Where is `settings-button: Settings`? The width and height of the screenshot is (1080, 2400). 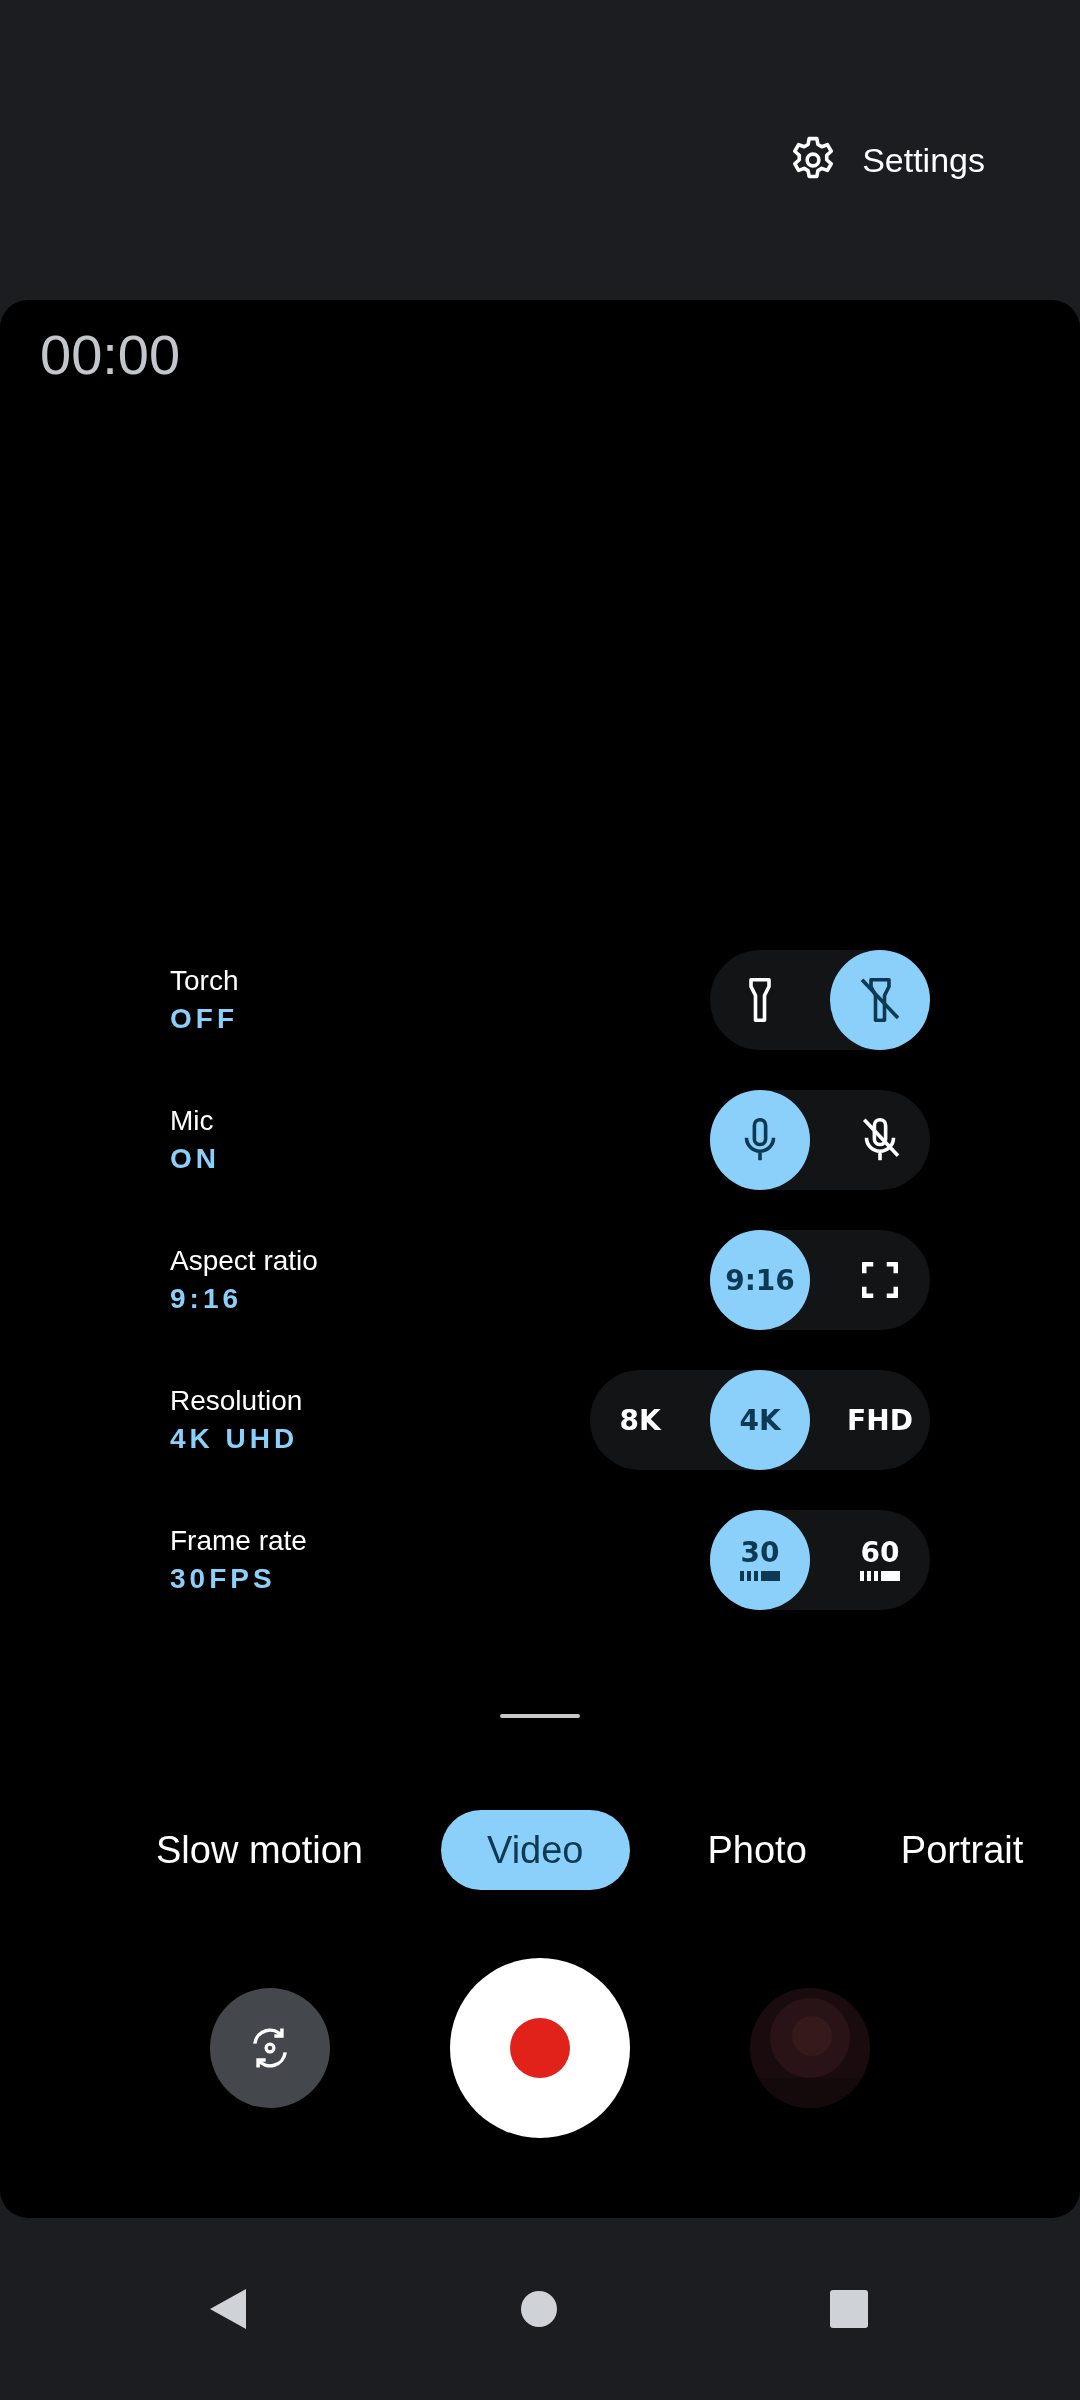 settings-button: Settings is located at coordinates (885, 160).